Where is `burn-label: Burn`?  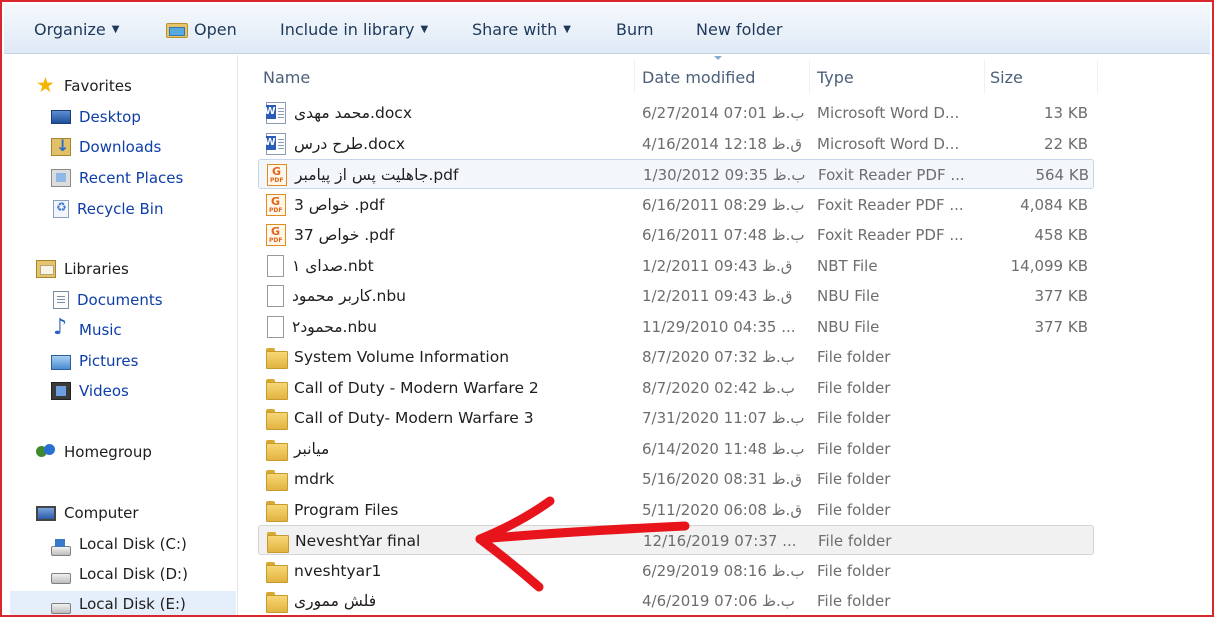
burn-label: Burn is located at coordinates (635, 29).